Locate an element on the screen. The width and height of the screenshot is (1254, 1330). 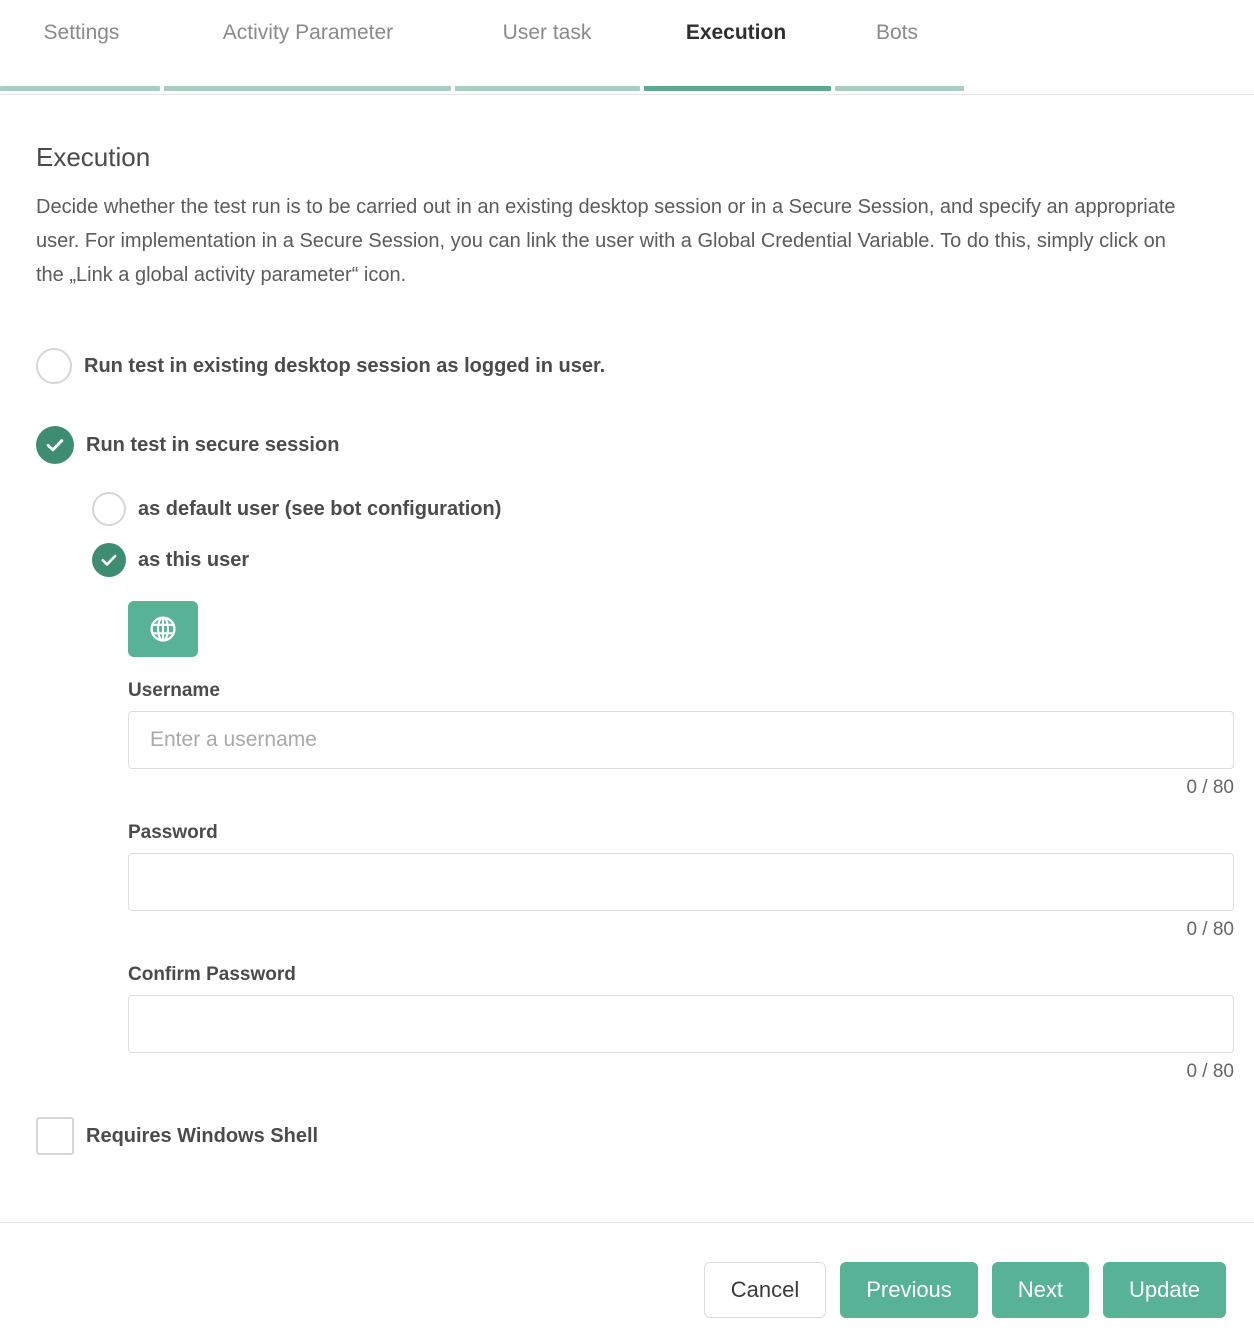
footer-actions: Cancel Previous Next Update is located at coordinates (627, 1290).